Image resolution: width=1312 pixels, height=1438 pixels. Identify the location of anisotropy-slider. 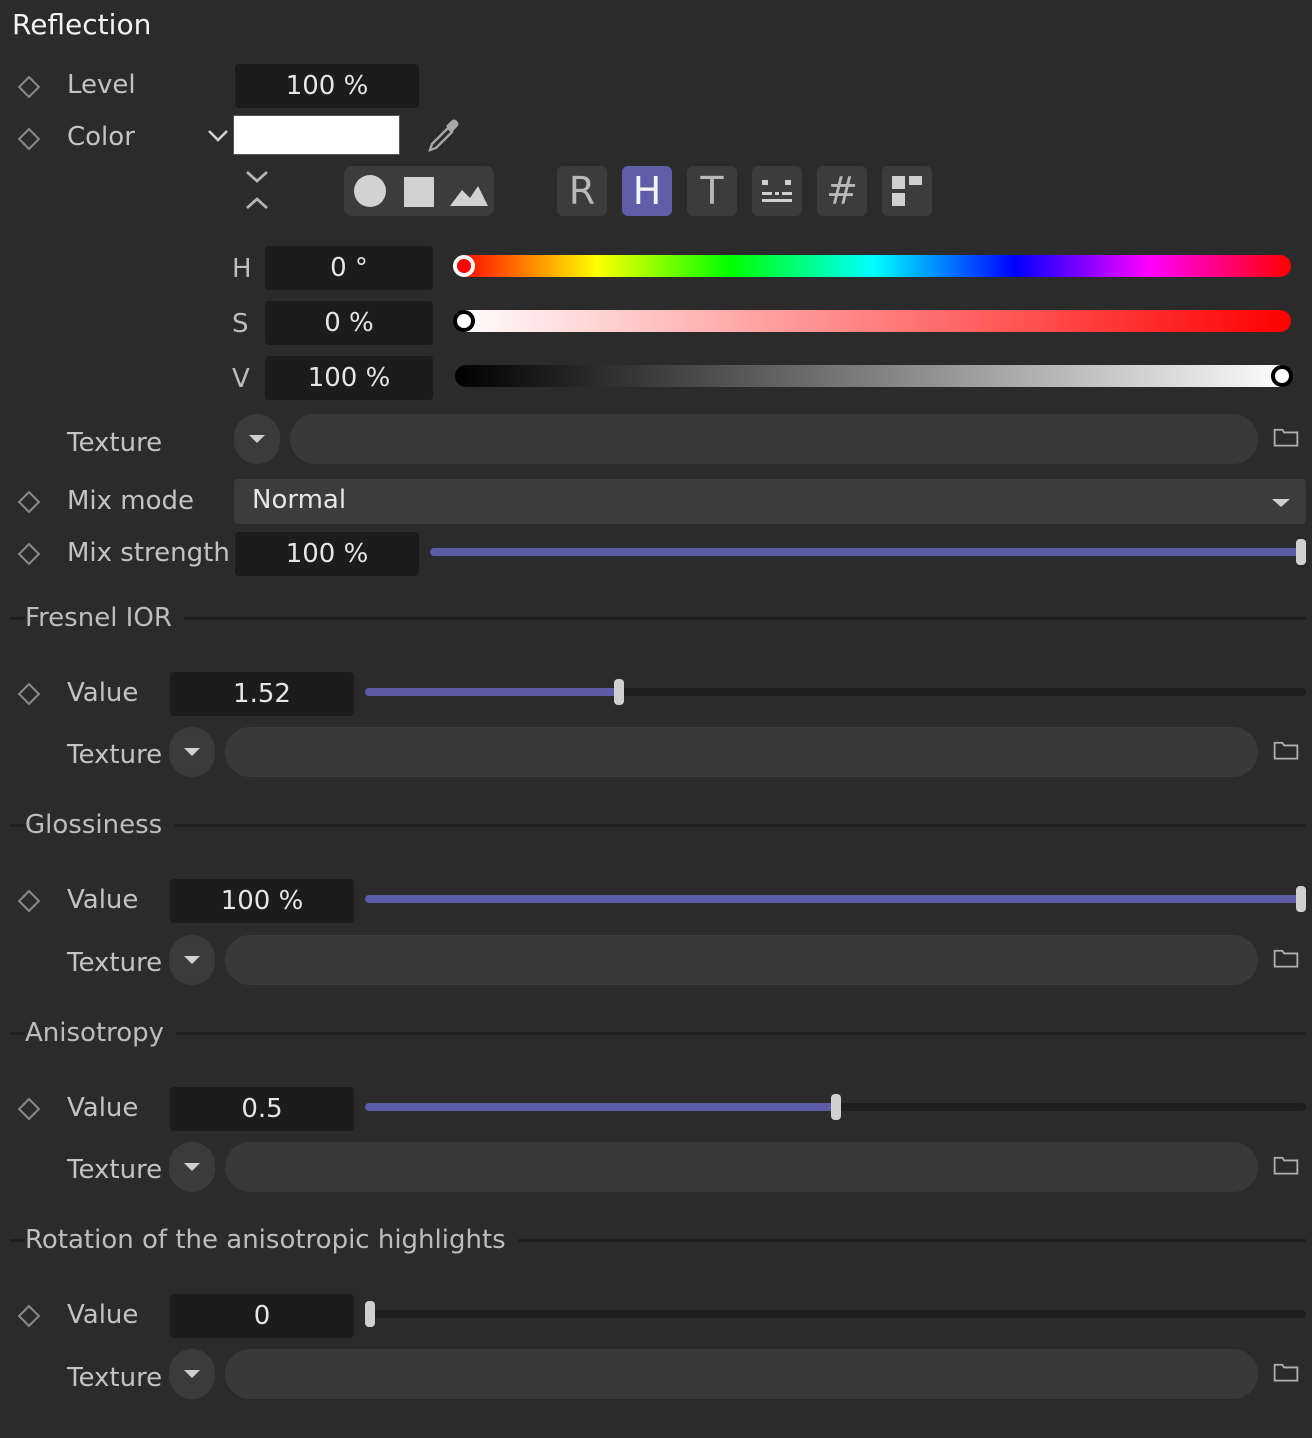
(835, 1107).